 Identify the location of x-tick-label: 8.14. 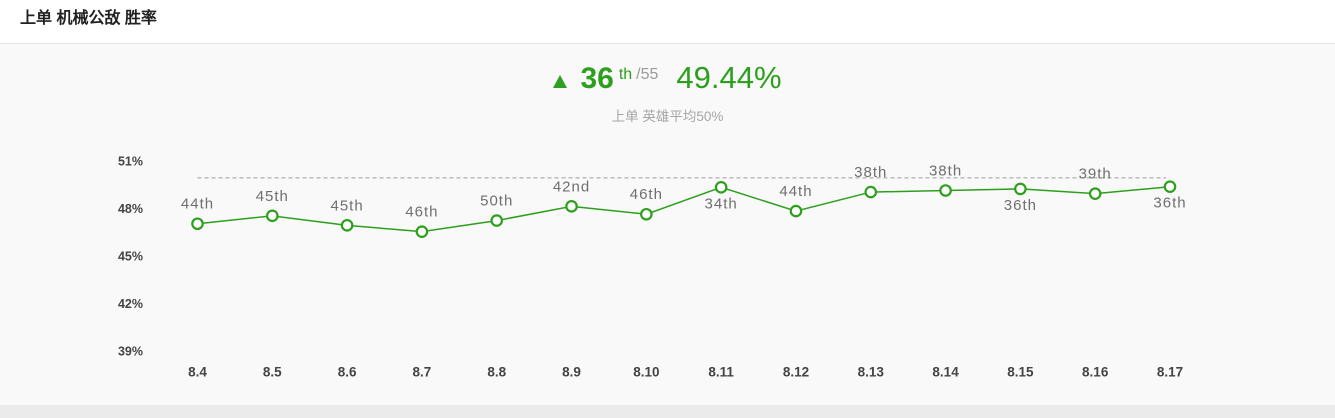
(945, 372).